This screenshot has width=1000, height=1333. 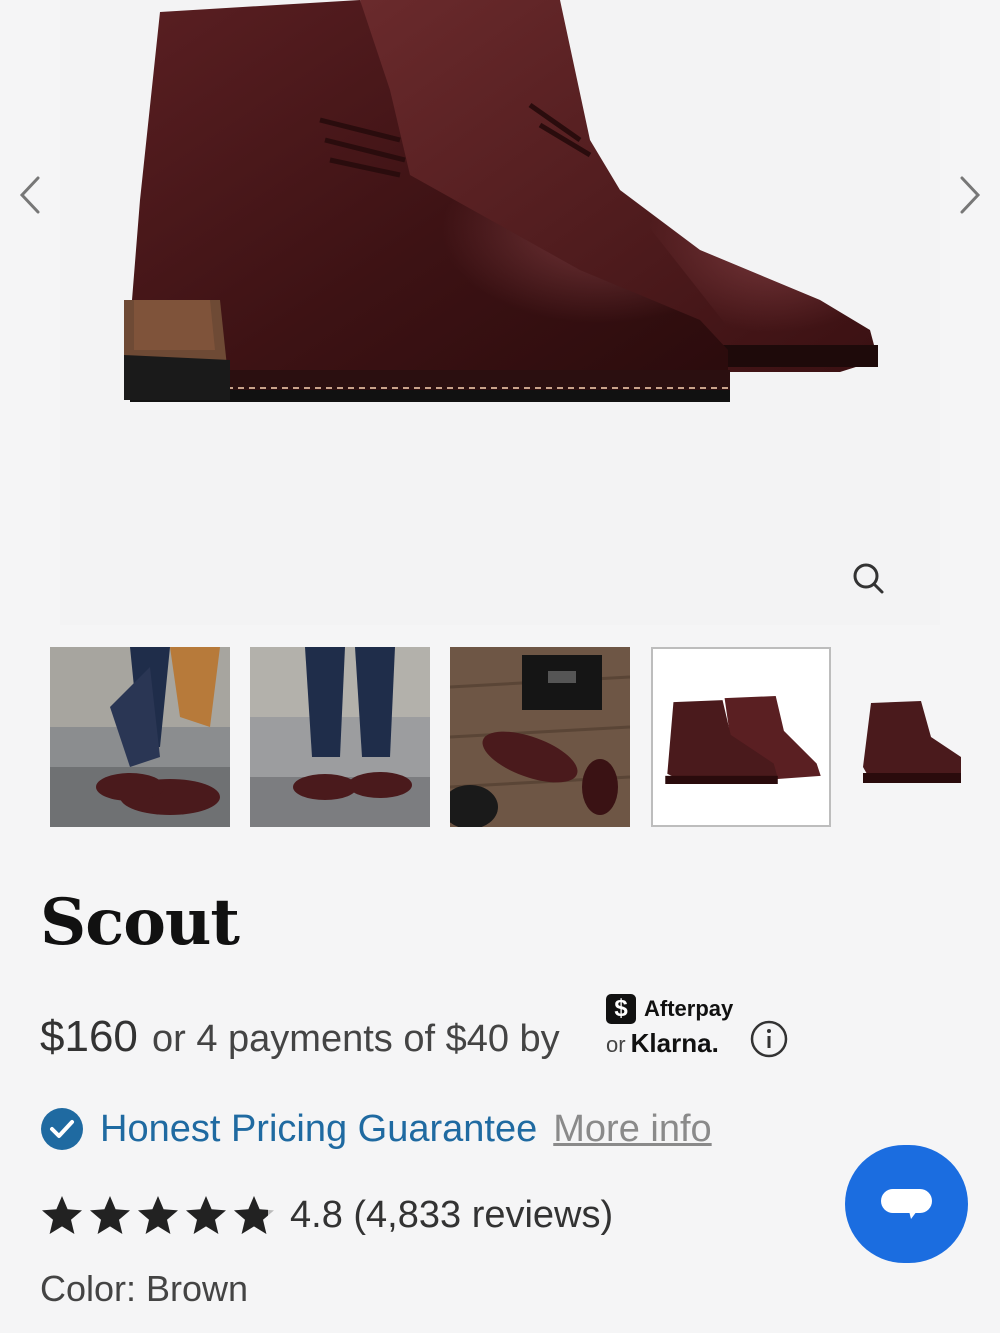 I want to click on star-partial-icon, so click(x=254, y=1215).